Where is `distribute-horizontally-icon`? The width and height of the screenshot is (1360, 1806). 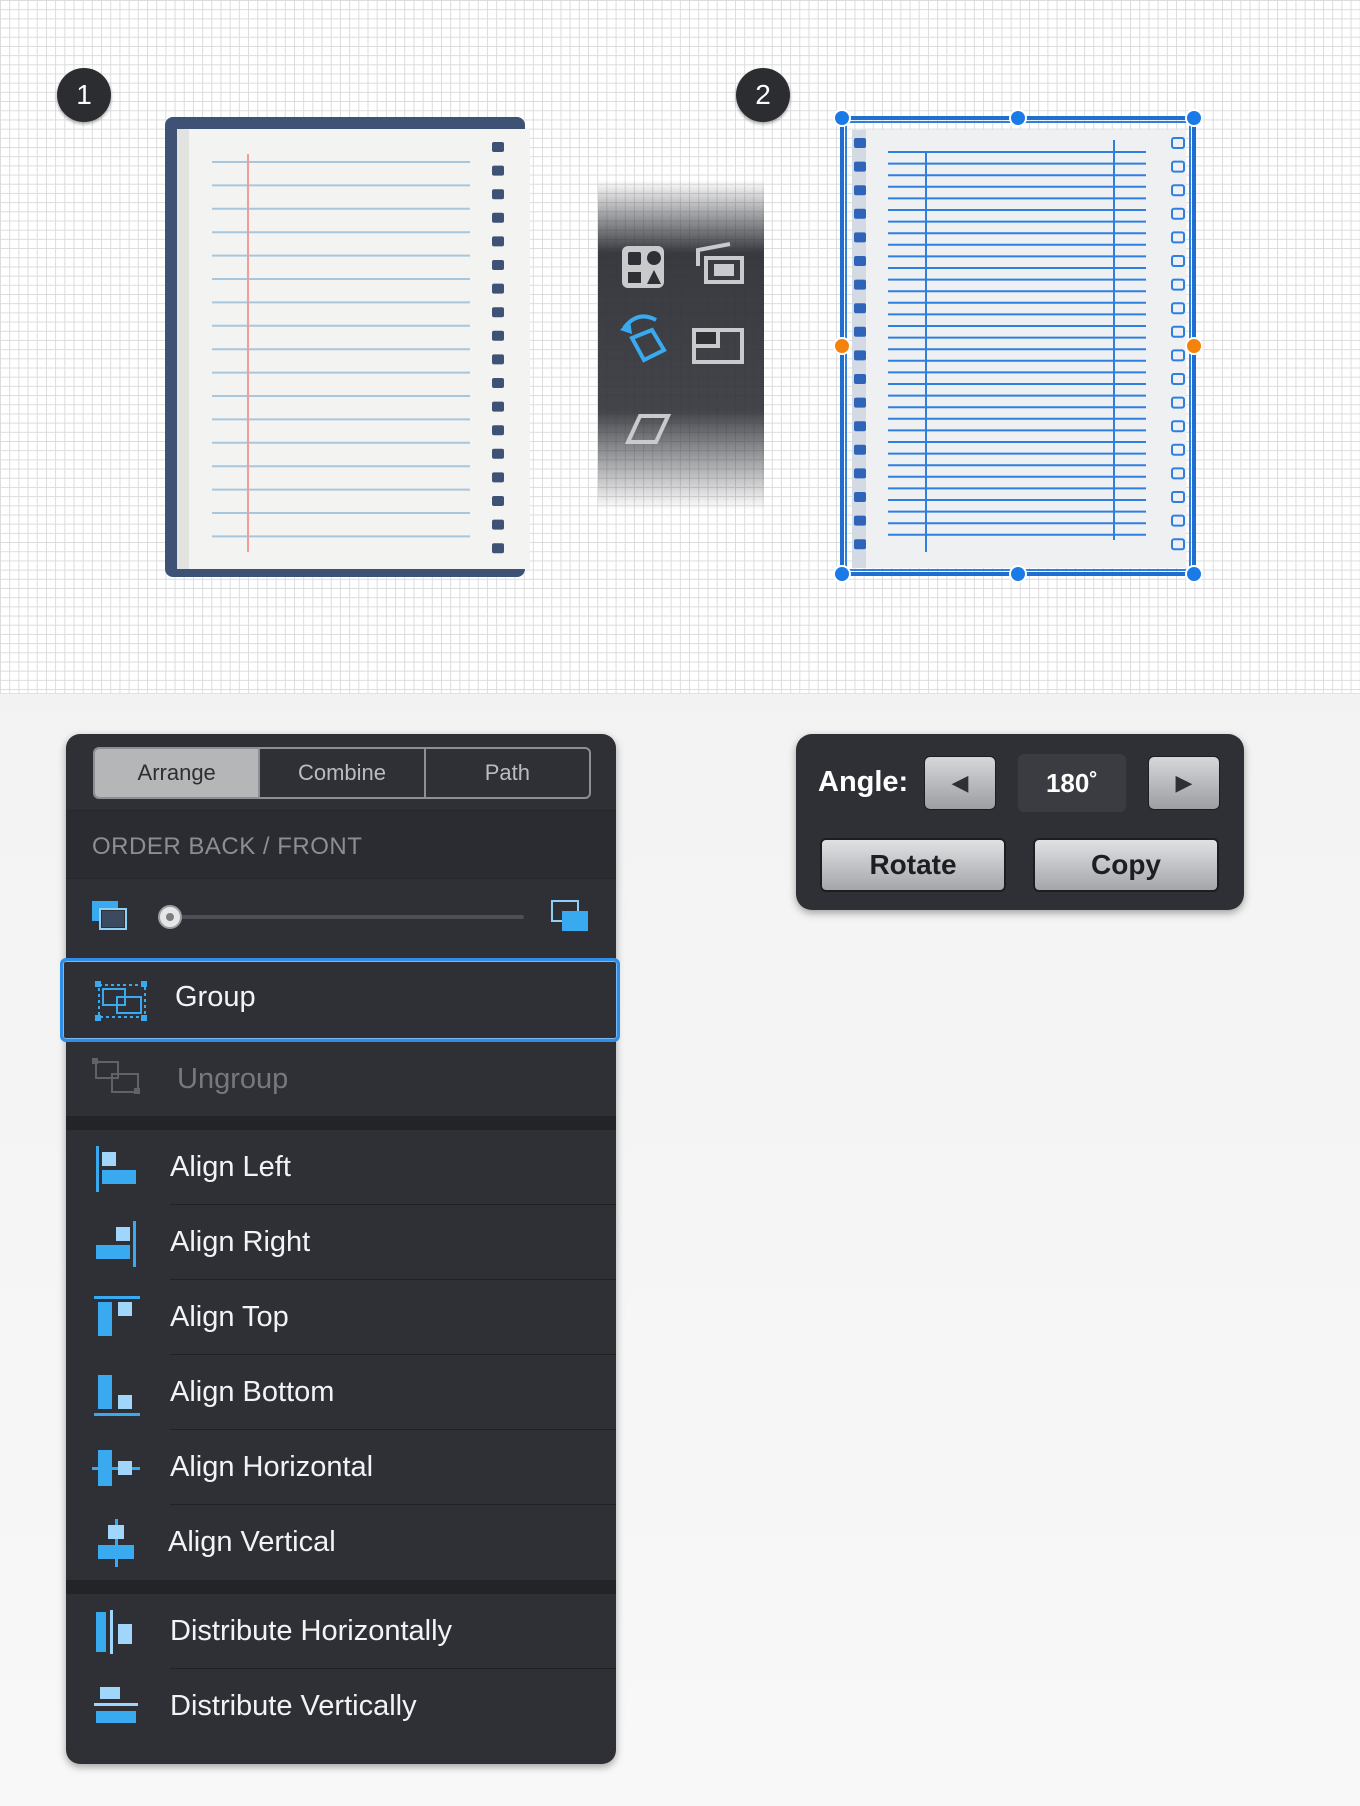 distribute-horizontally-icon is located at coordinates (114, 1632).